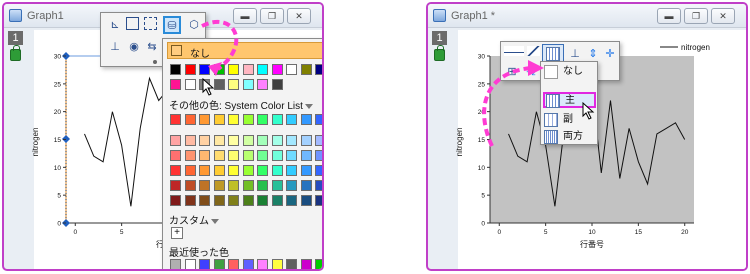 The image size is (750, 274). I want to click on scale-icon: ⊥, so click(115, 47).